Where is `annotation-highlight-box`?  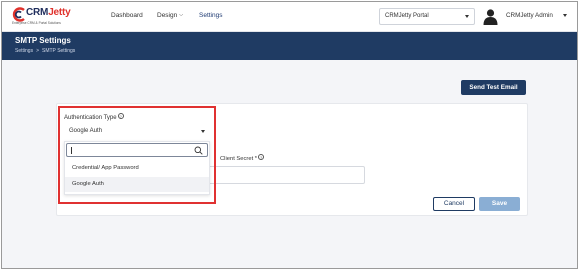
annotation-highlight-box is located at coordinates (137, 155).